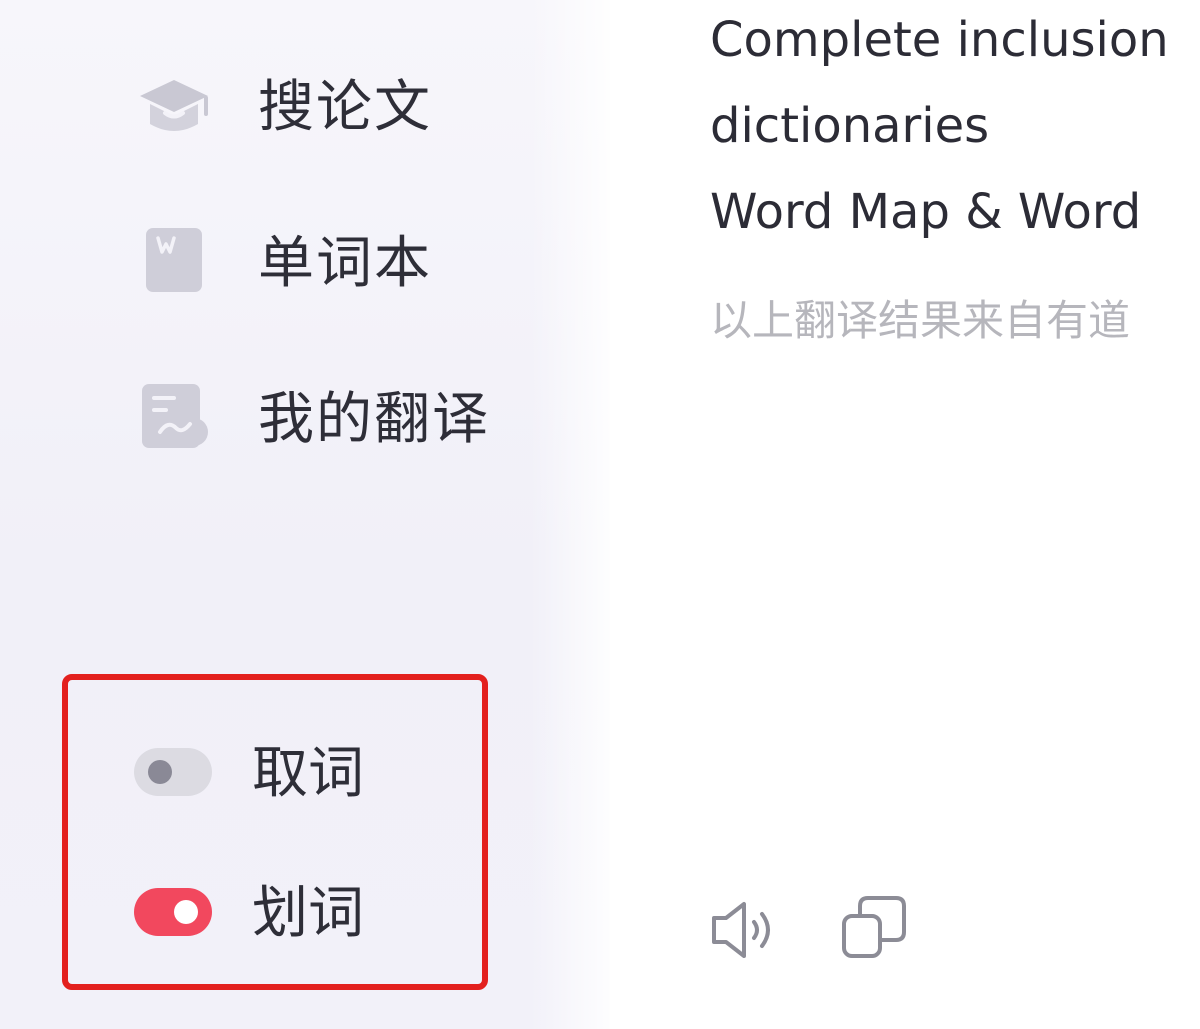 Image resolution: width=1200 pixels, height=1029 pixels. What do you see at coordinates (345, 263) in the screenshot?
I see `sidebar-item-label: 单词本` at bounding box center [345, 263].